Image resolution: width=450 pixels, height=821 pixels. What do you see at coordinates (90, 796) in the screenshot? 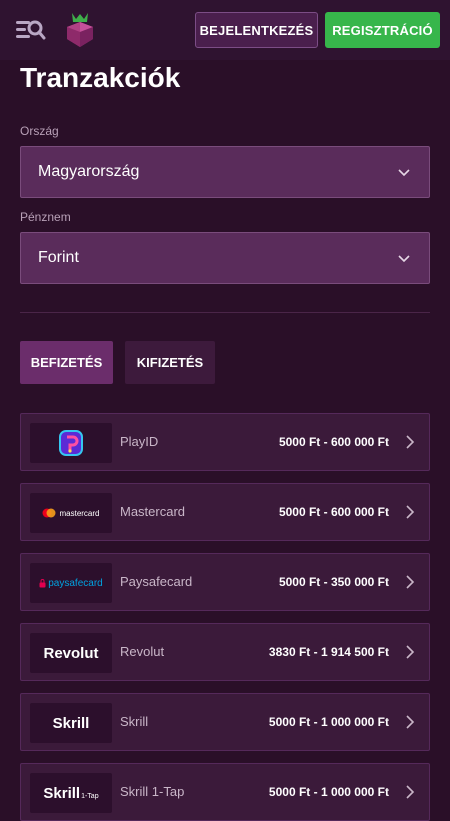
I see `skrill-1tap-logo-subtext: 1-Tap` at bounding box center [90, 796].